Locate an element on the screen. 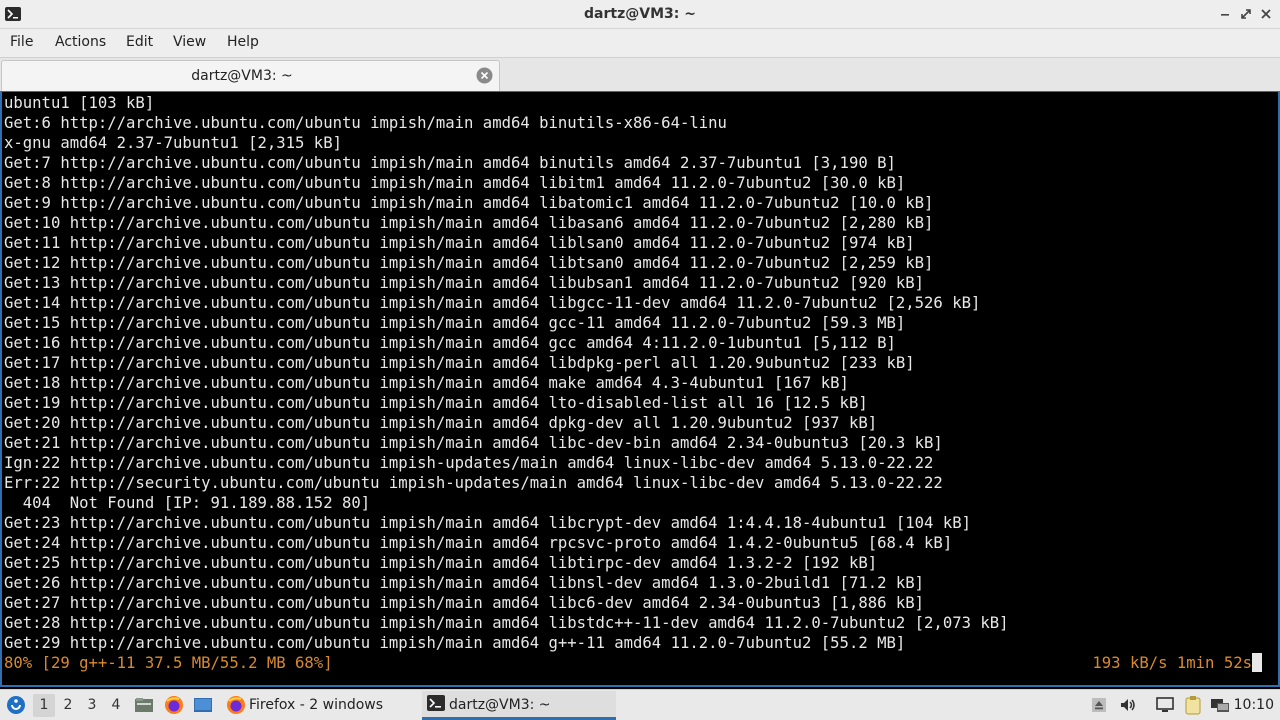 The width and height of the screenshot is (1280, 720). window-title: dartz@VM3: ~ is located at coordinates (640, 14).